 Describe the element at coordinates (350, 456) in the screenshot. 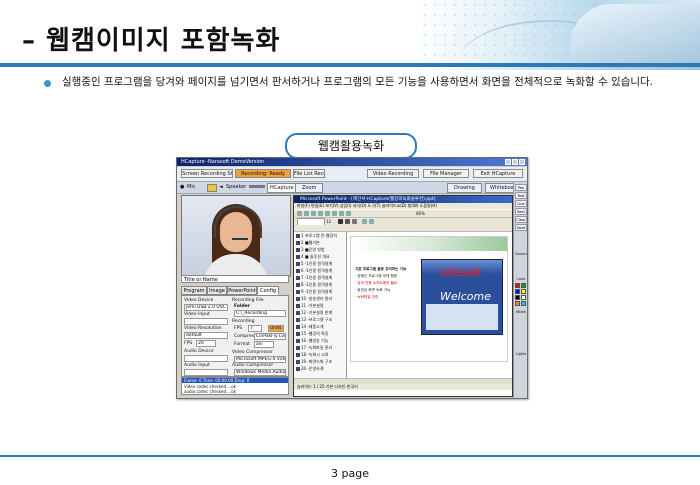

I see `footer-line` at that location.